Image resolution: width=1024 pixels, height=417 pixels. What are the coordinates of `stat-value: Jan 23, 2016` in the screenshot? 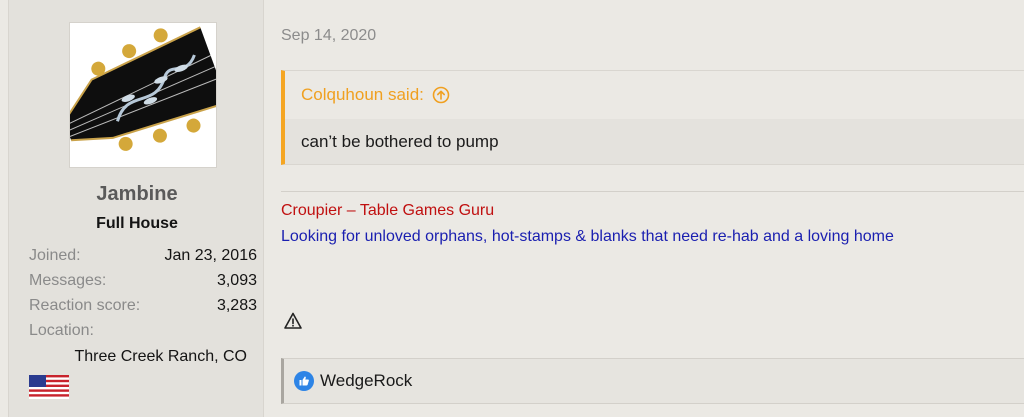 It's located at (210, 255).